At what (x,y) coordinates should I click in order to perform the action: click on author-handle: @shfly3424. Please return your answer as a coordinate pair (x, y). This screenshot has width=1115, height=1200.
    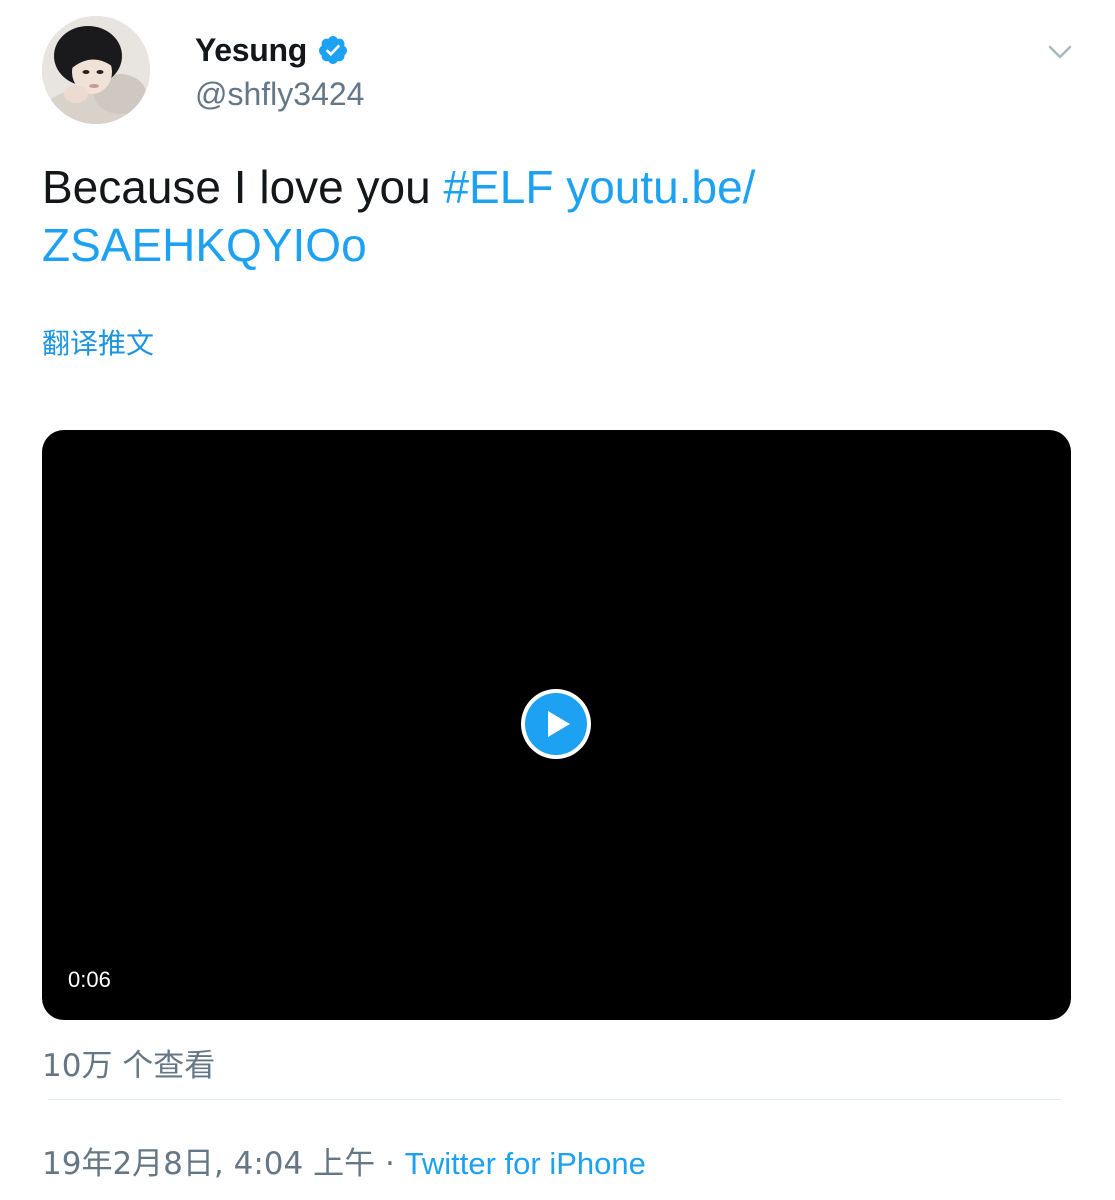
    Looking at the image, I should click on (279, 94).